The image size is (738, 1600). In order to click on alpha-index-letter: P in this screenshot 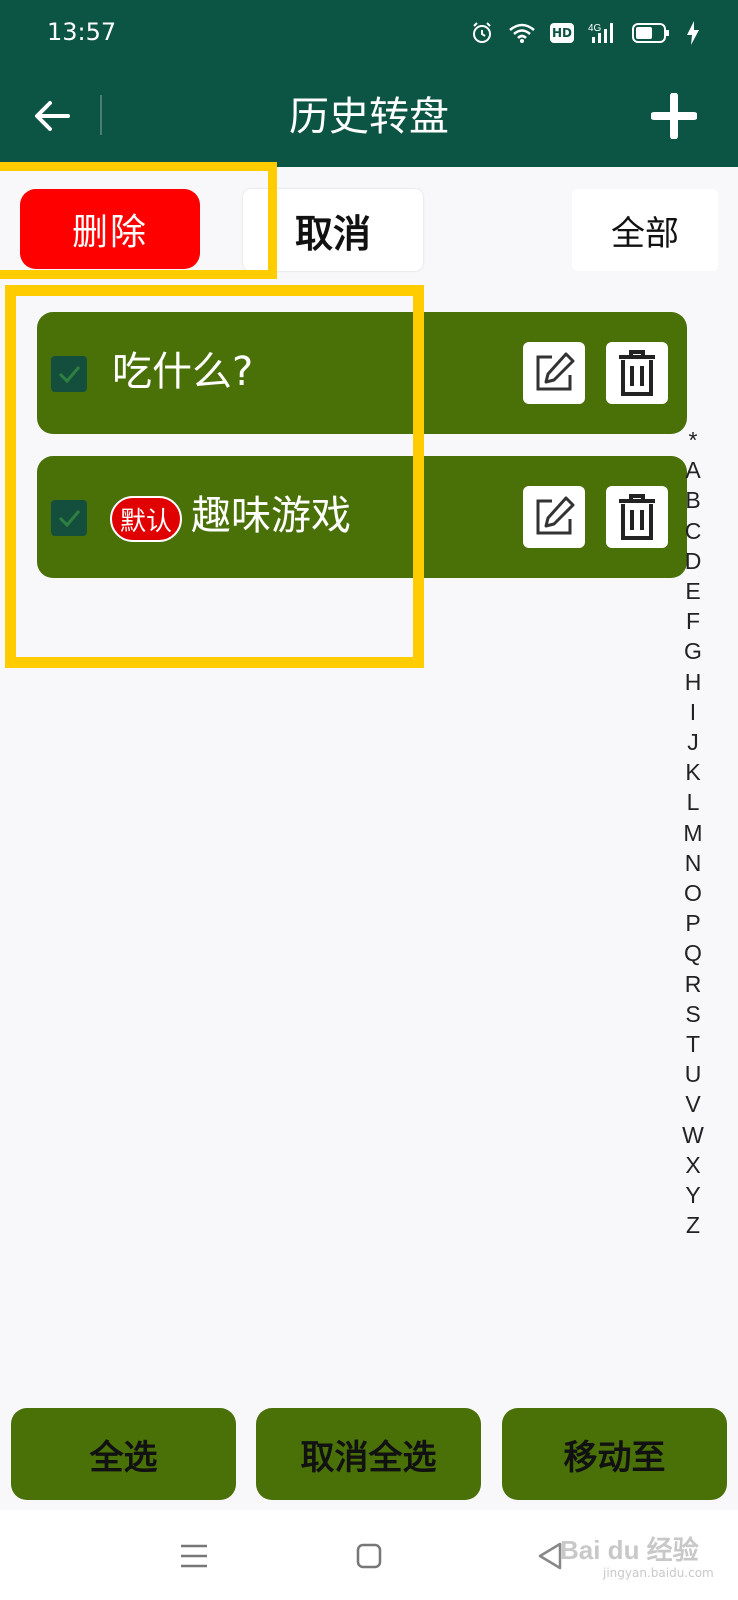, I will do `click(692, 923)`.